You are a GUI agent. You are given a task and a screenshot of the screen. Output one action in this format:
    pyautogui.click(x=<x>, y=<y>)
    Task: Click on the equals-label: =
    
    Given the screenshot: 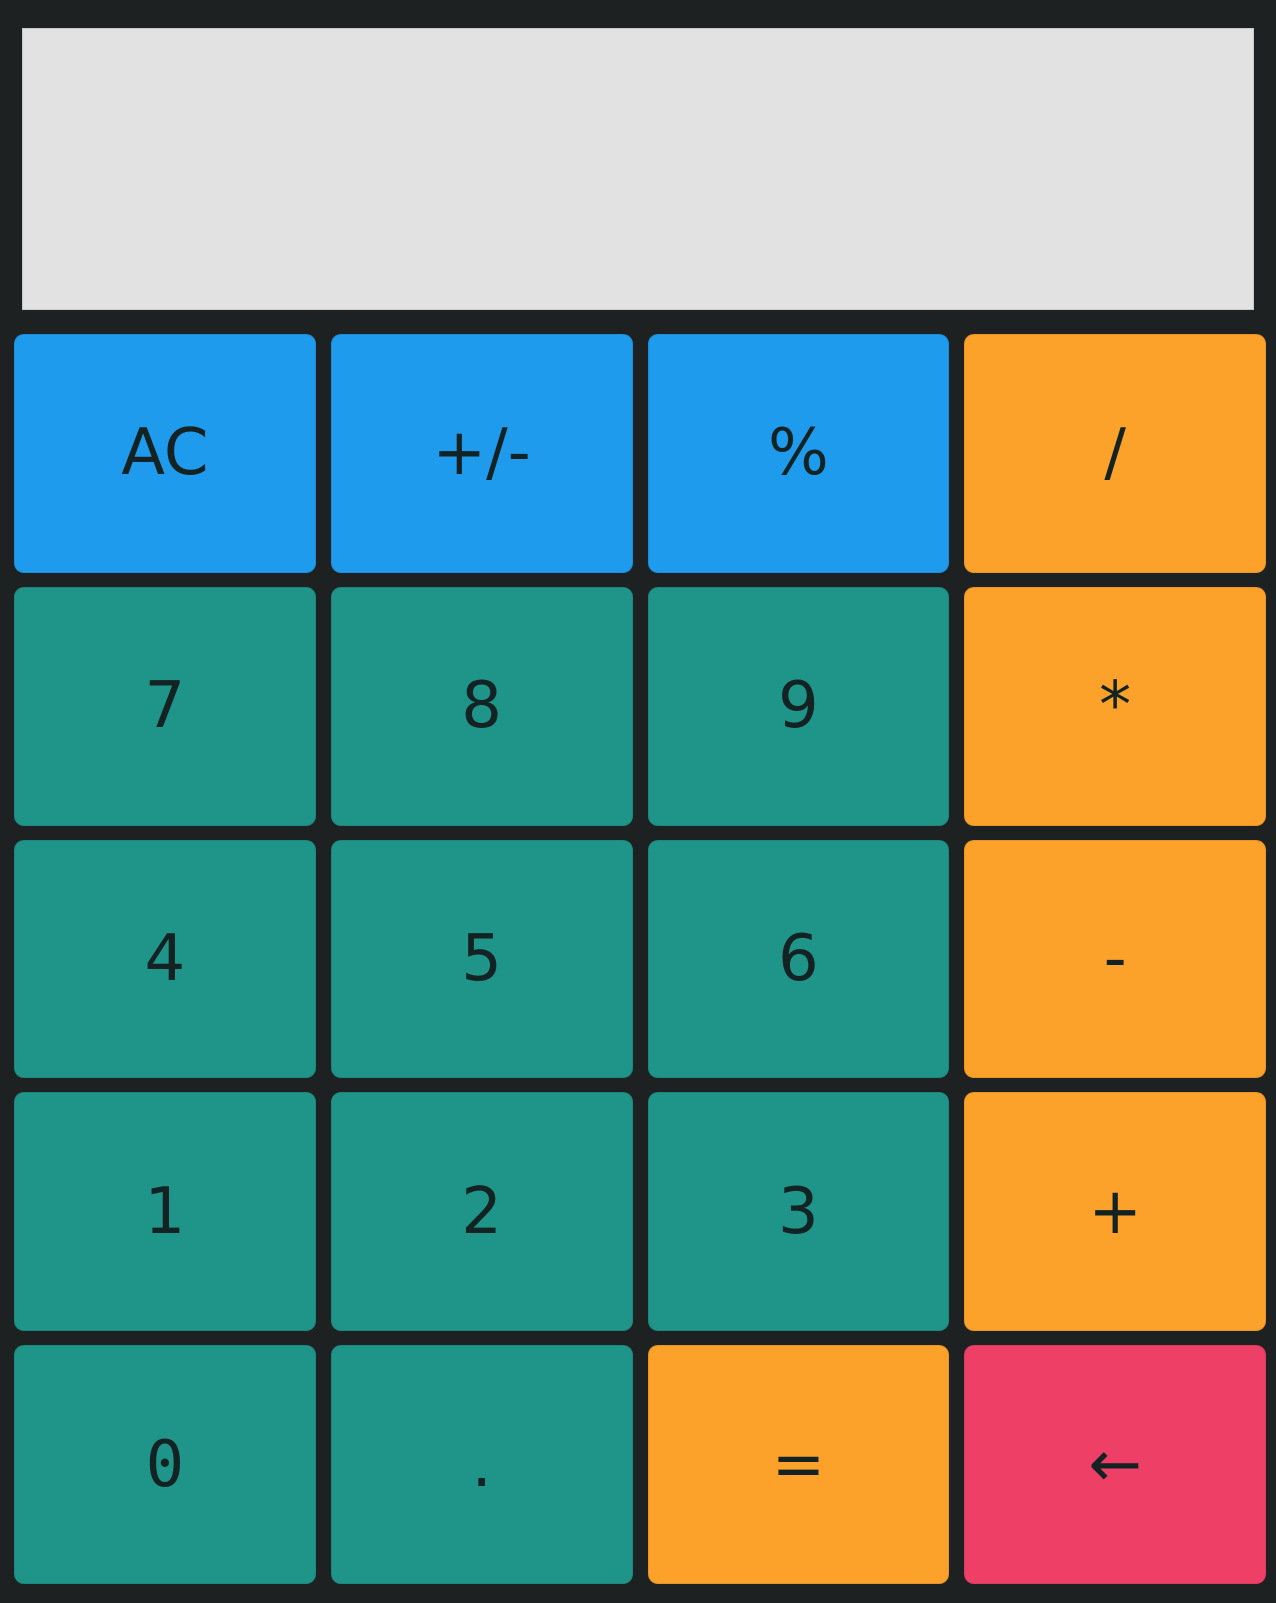 What is the action you would take?
    pyautogui.click(x=798, y=1464)
    